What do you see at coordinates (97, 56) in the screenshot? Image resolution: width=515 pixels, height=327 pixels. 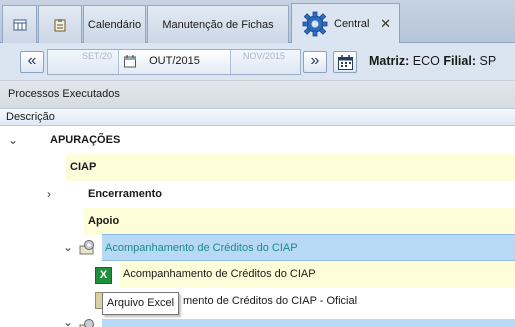 I see `previous-period-label: SET/20` at bounding box center [97, 56].